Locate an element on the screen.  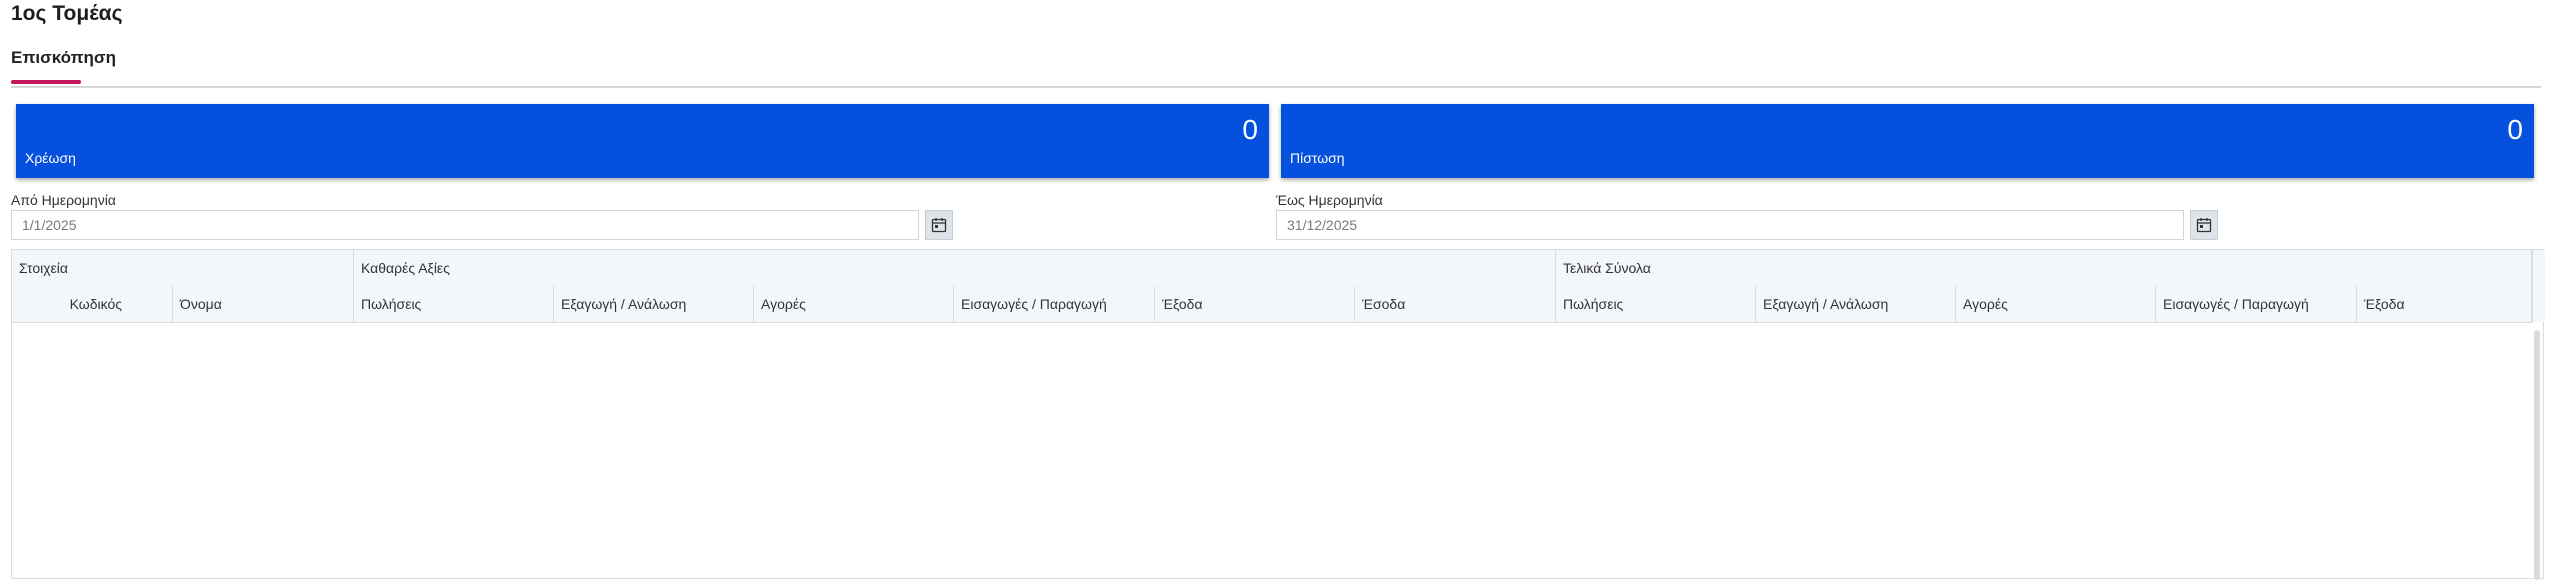
group-header-final-totals: Τελικά Σύνολα is located at coordinates (2044, 268).